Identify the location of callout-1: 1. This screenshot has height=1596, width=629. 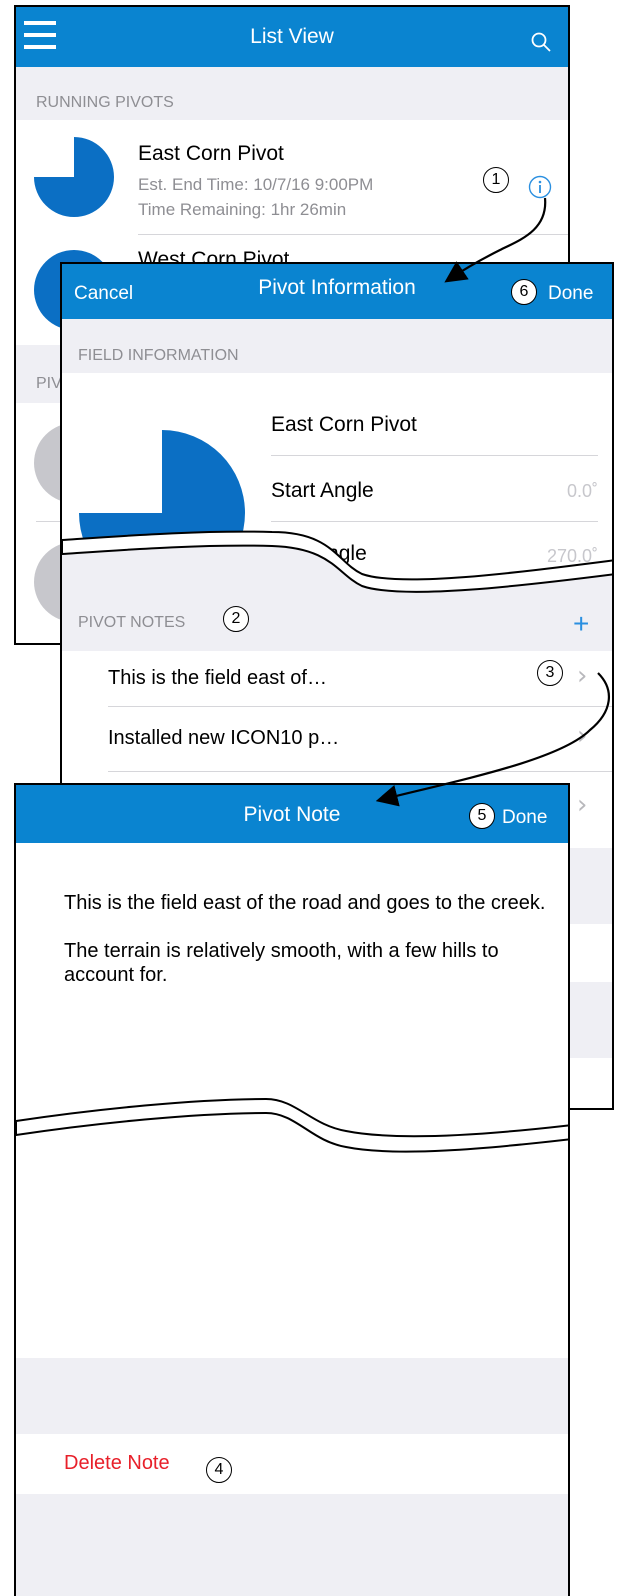
(496, 180).